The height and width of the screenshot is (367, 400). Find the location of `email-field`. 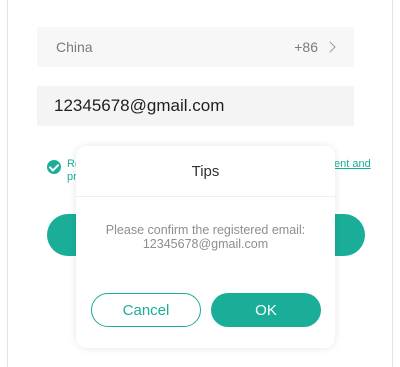

email-field is located at coordinates (195, 106).